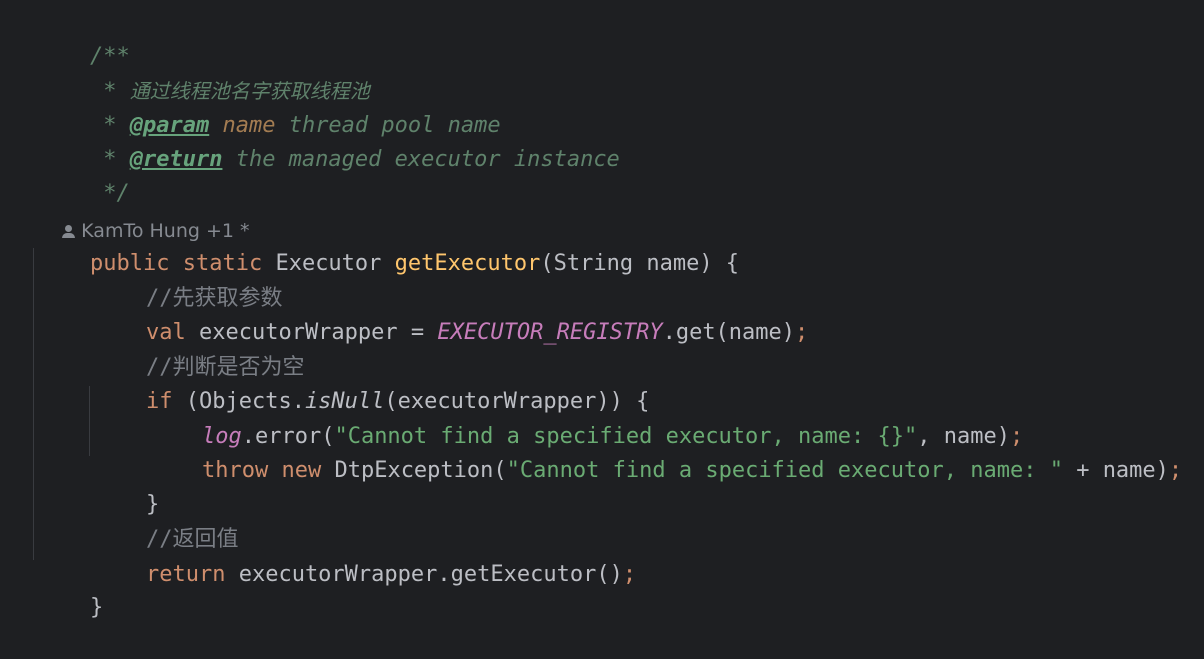 The height and width of the screenshot is (659, 1204). I want to click on author-inlay-hint: KamTo Hung +1 *, so click(144, 211).